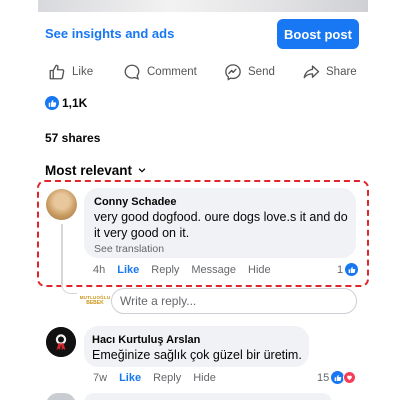  Describe the element at coordinates (100, 378) in the screenshot. I see `comment-timestamp: 7w` at that location.